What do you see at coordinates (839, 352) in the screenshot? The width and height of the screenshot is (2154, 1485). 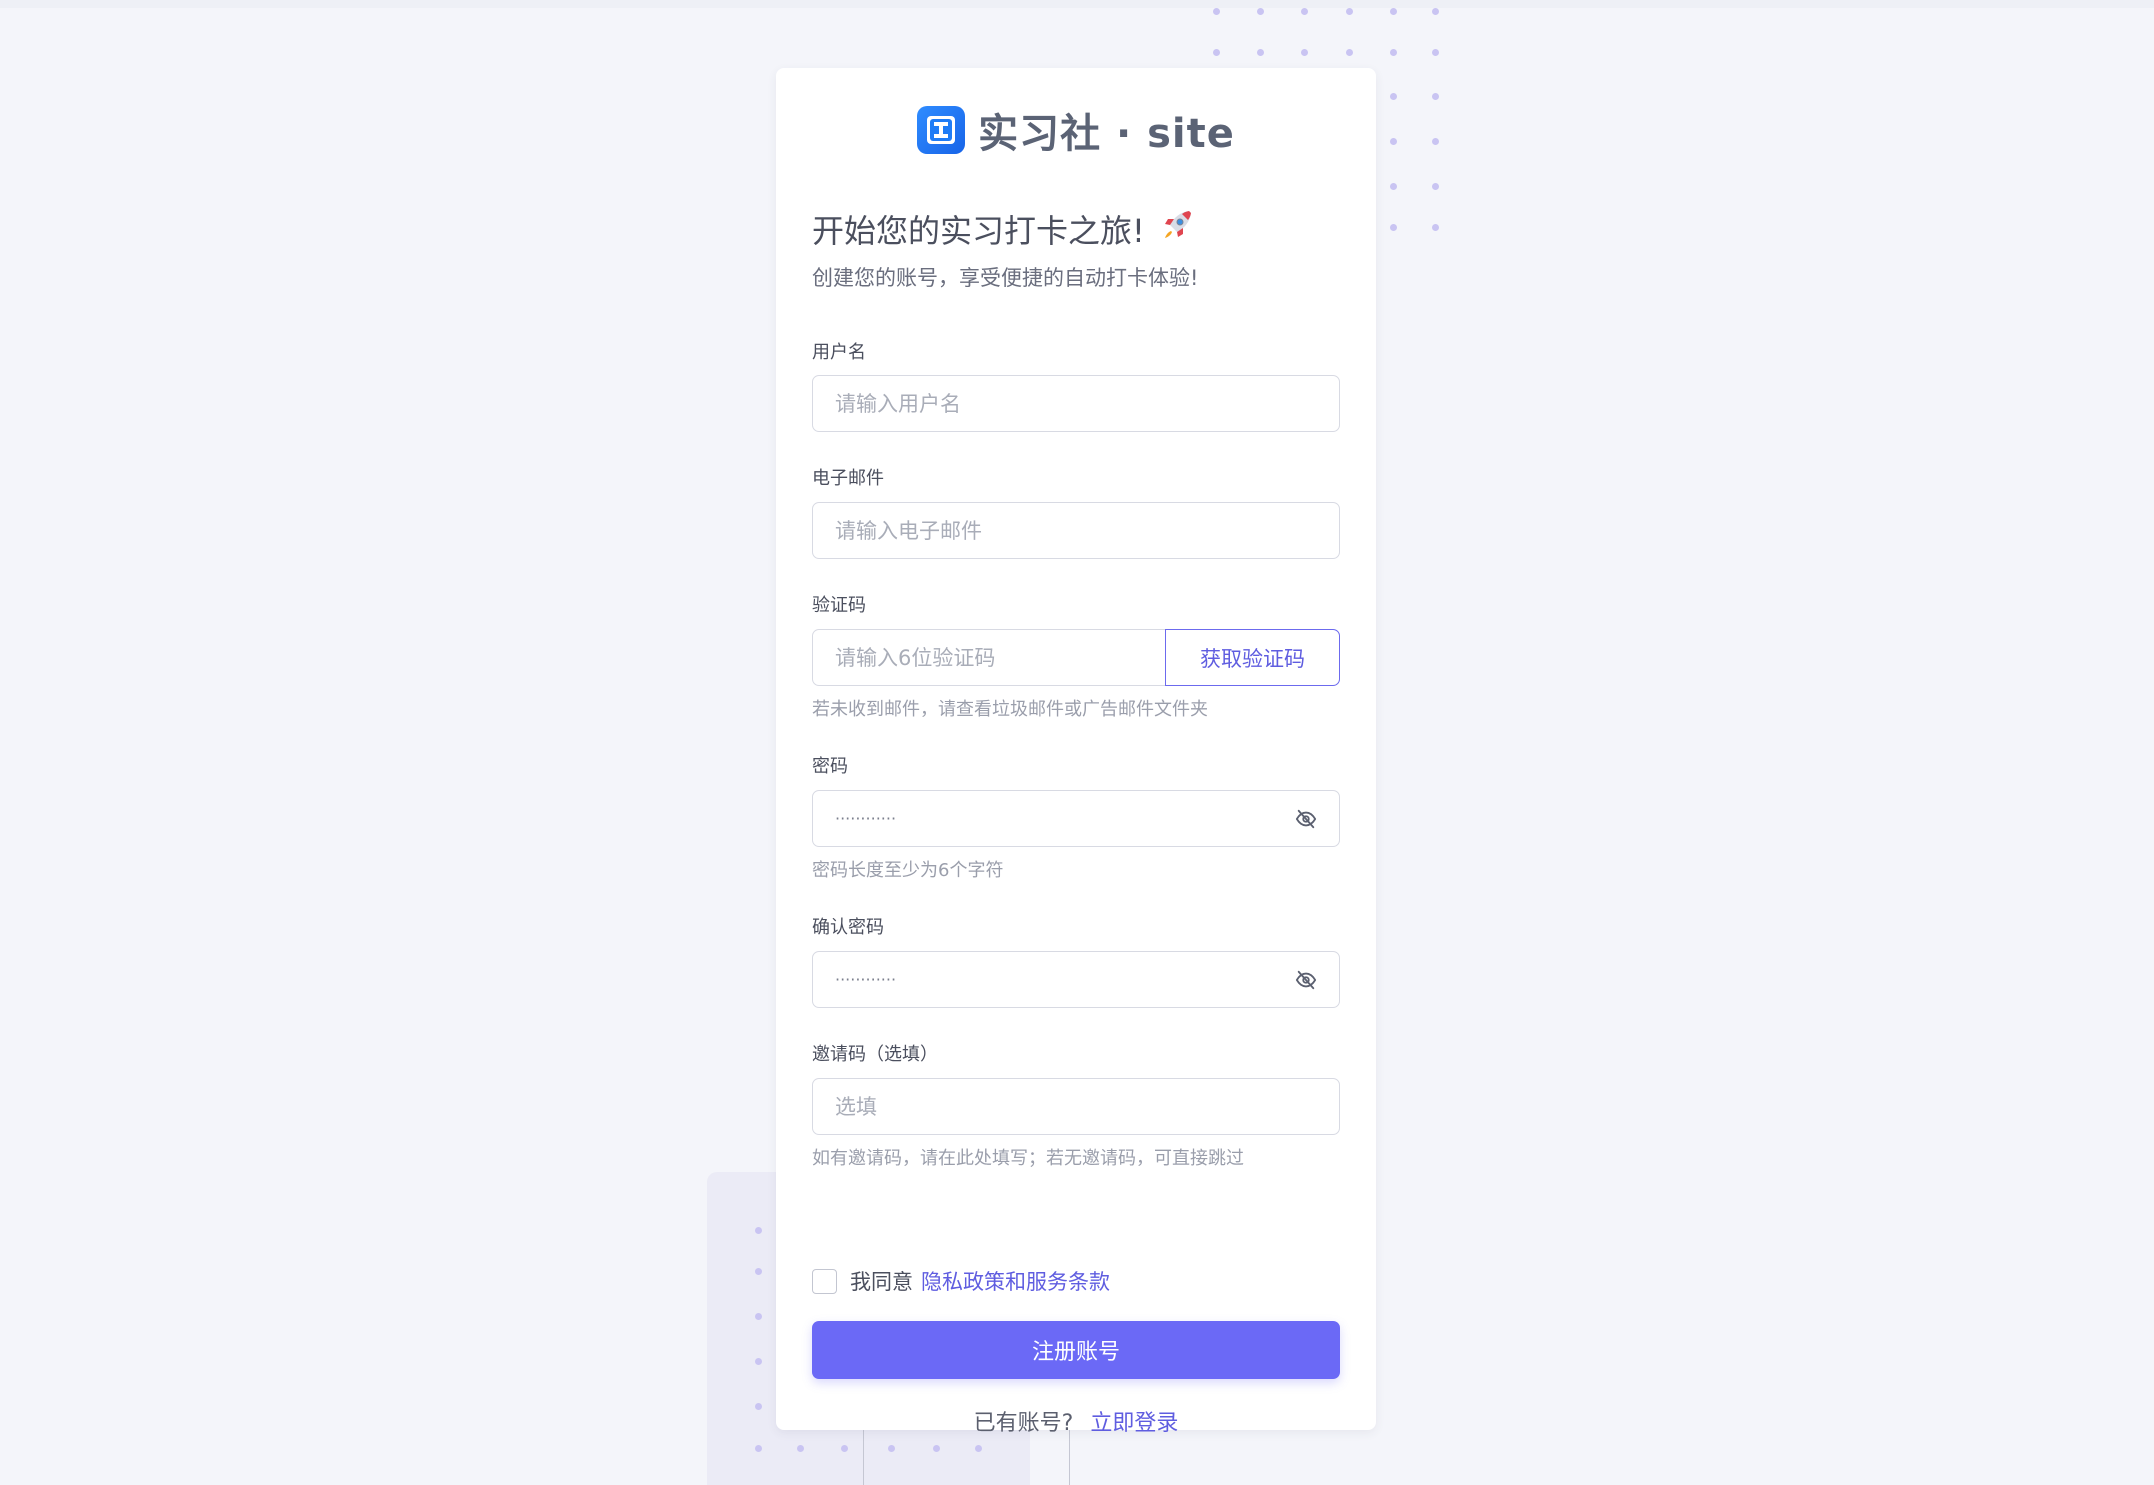 I see `username-label: 用户名` at bounding box center [839, 352].